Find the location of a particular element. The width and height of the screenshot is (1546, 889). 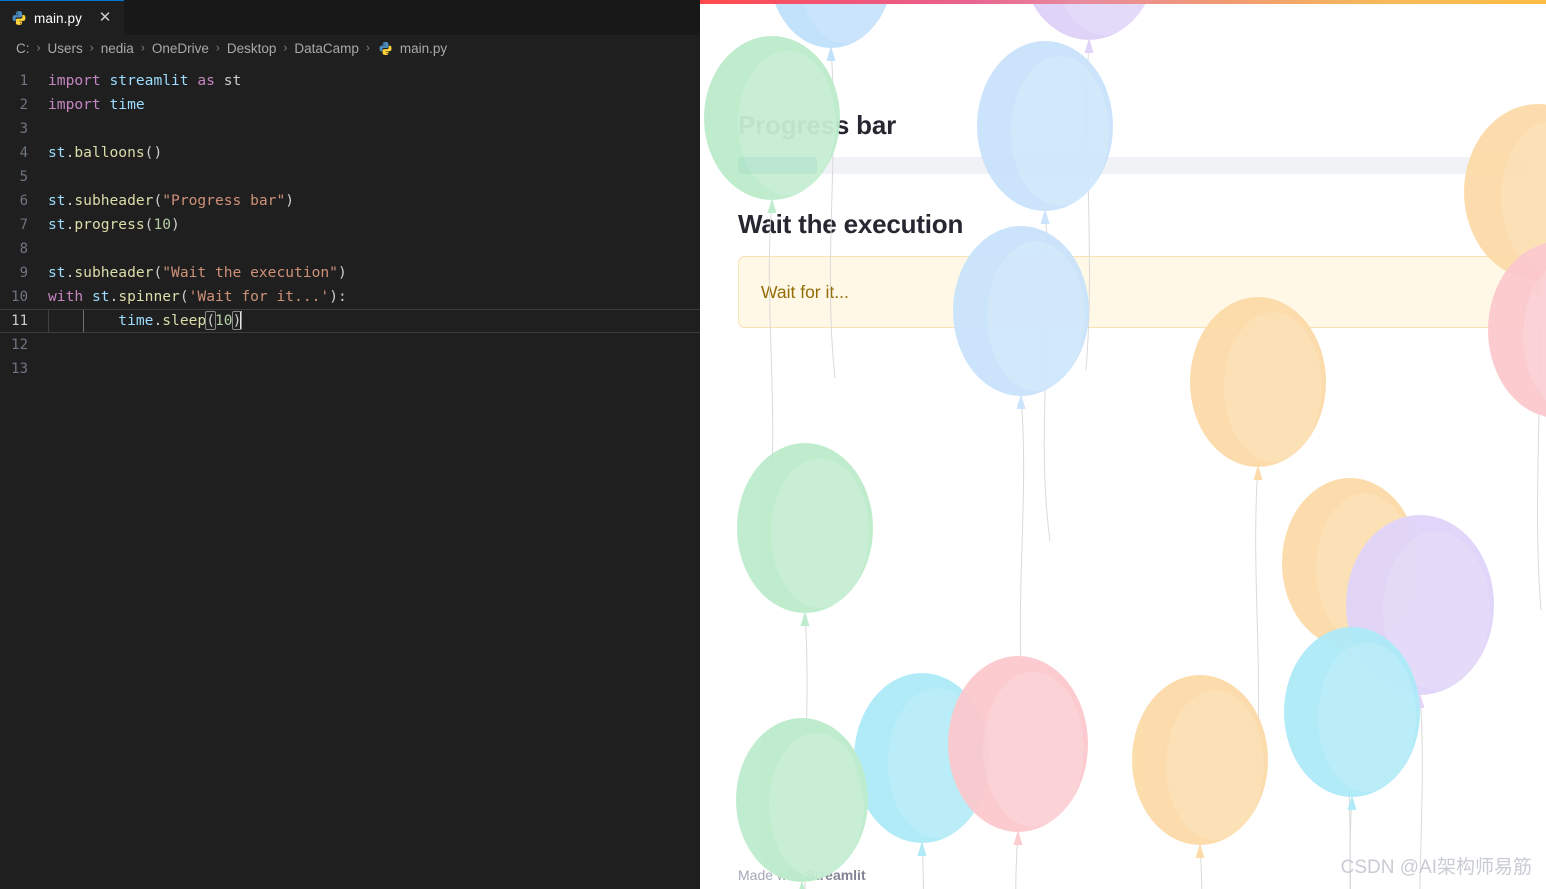

progress-bar-fill is located at coordinates (777, 166).